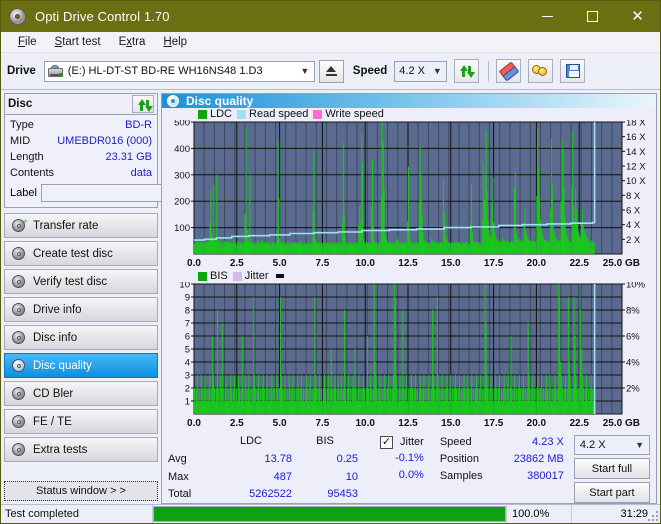 The height and width of the screenshot is (524, 661). I want to click on sidebar-item-extra-tests: Extra tests, so click(81, 449).